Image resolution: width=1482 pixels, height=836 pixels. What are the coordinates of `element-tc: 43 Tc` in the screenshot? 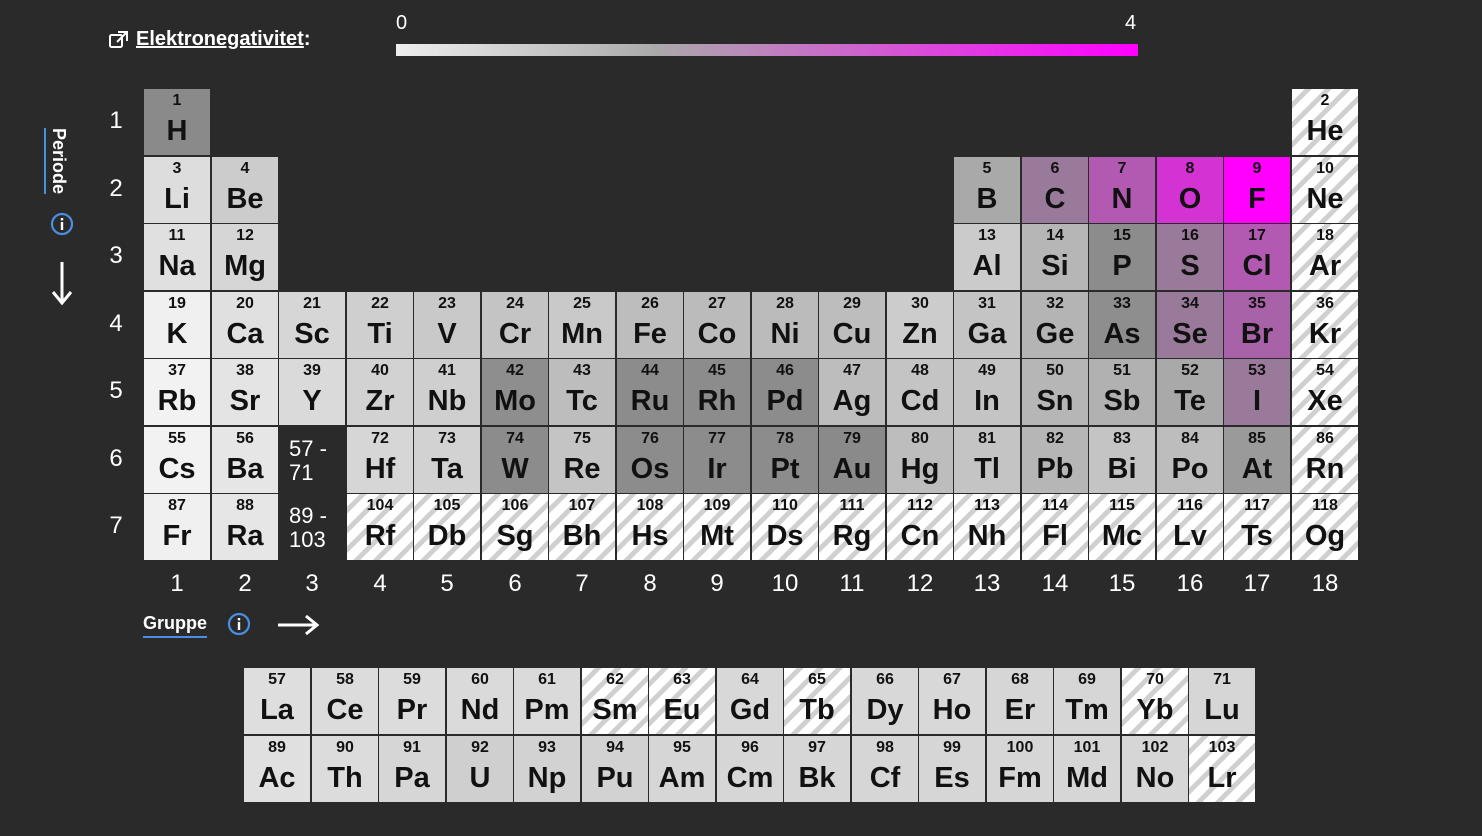 It's located at (582, 392).